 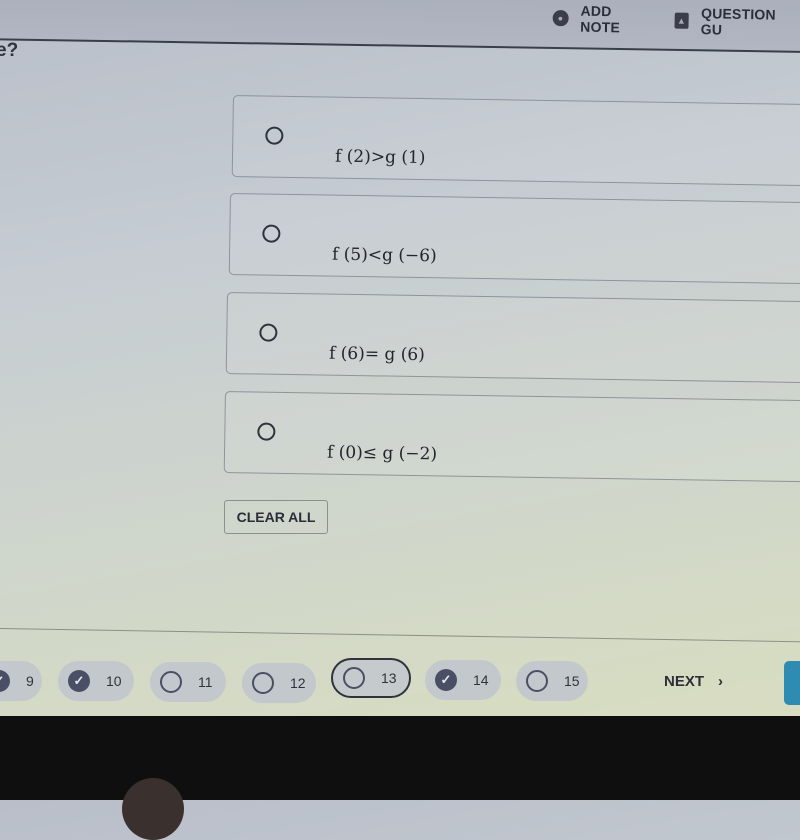 What do you see at coordinates (400, 758) in the screenshot?
I see `monitor-bezel` at bounding box center [400, 758].